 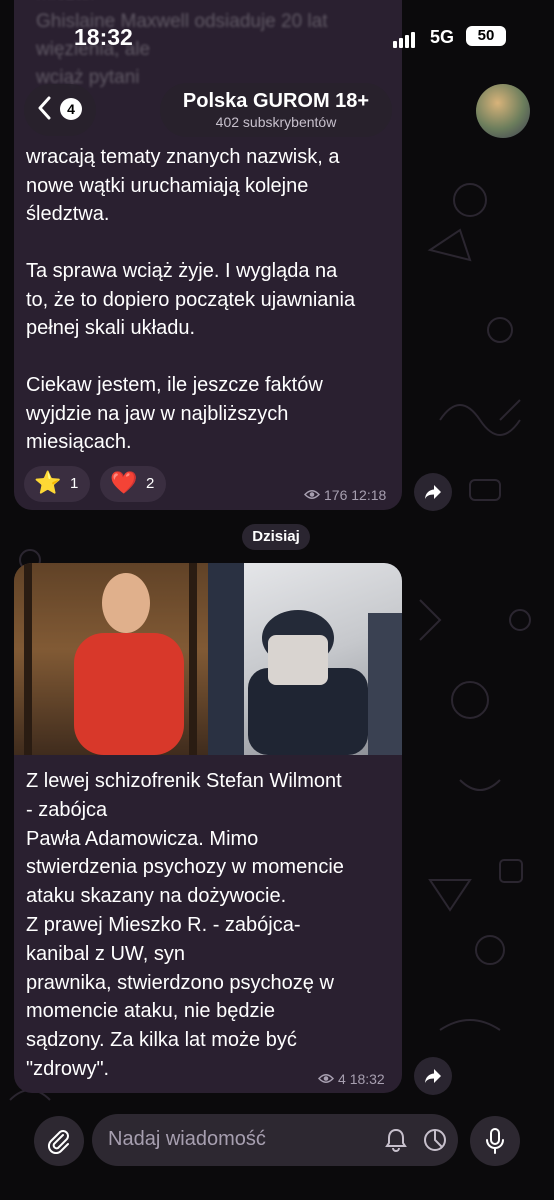 What do you see at coordinates (305, 659) in the screenshot?
I see `photo-right-panel` at bounding box center [305, 659].